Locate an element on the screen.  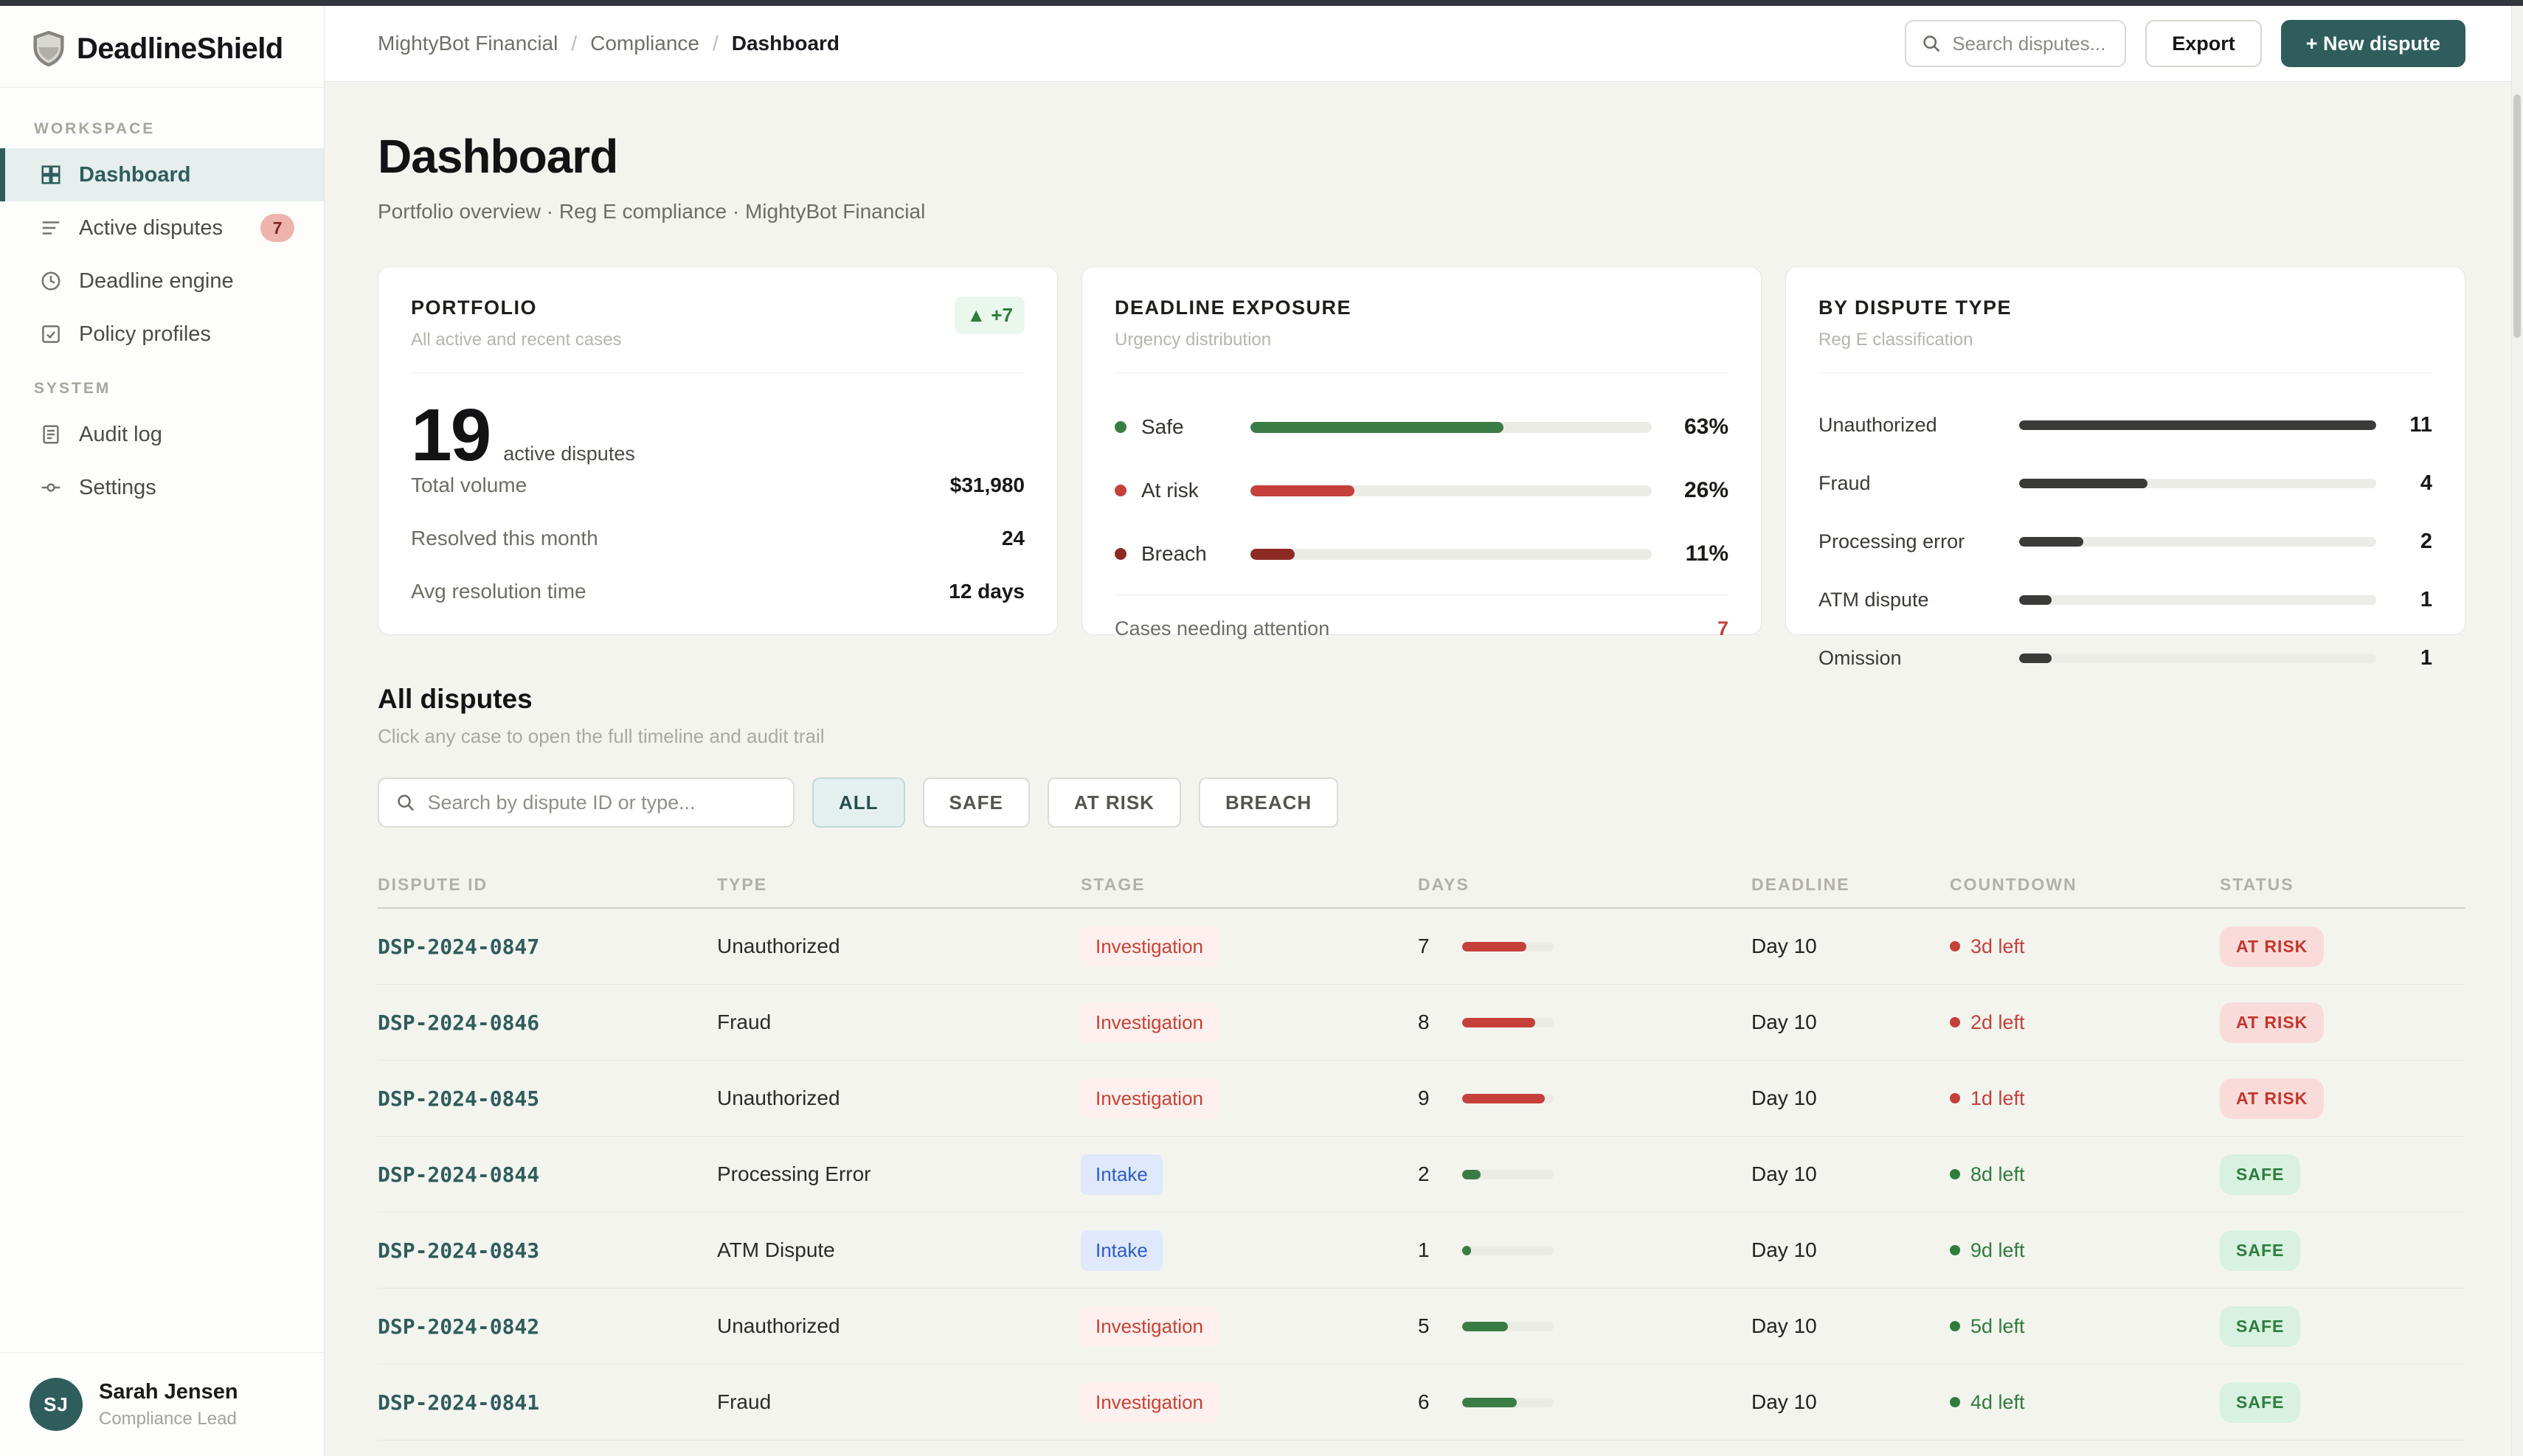
status-cell: AT RISK is located at coordinates (2342, 1022).